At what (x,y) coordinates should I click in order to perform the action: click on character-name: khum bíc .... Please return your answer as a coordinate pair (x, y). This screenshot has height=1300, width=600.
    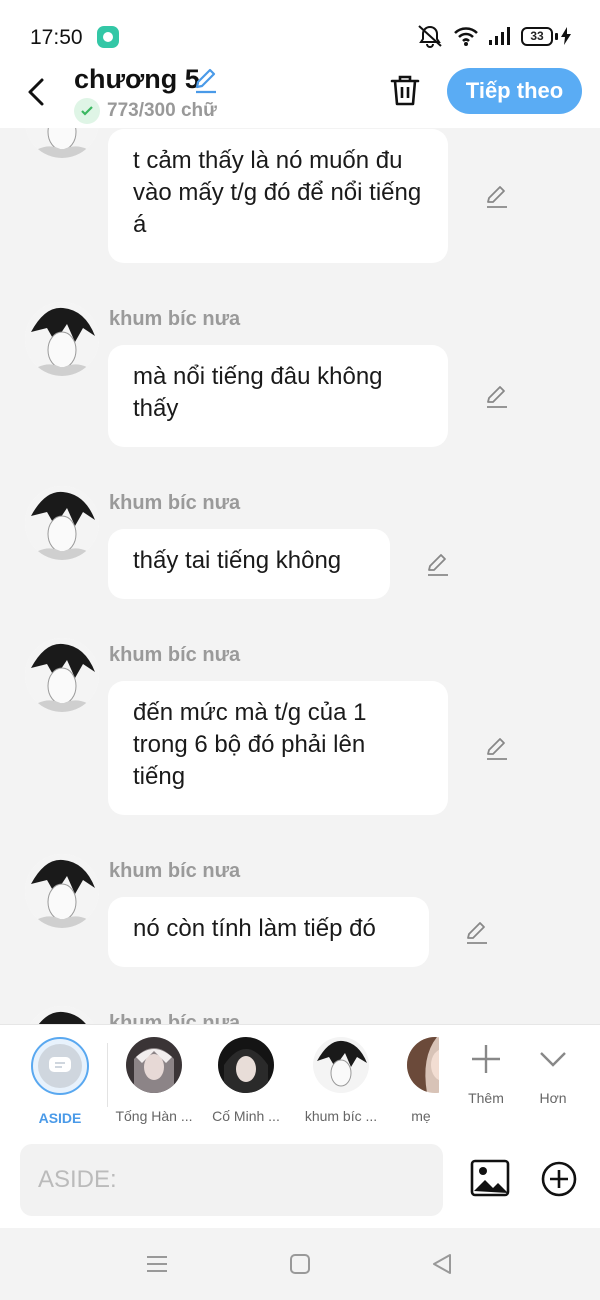
    Looking at the image, I should click on (341, 1116).